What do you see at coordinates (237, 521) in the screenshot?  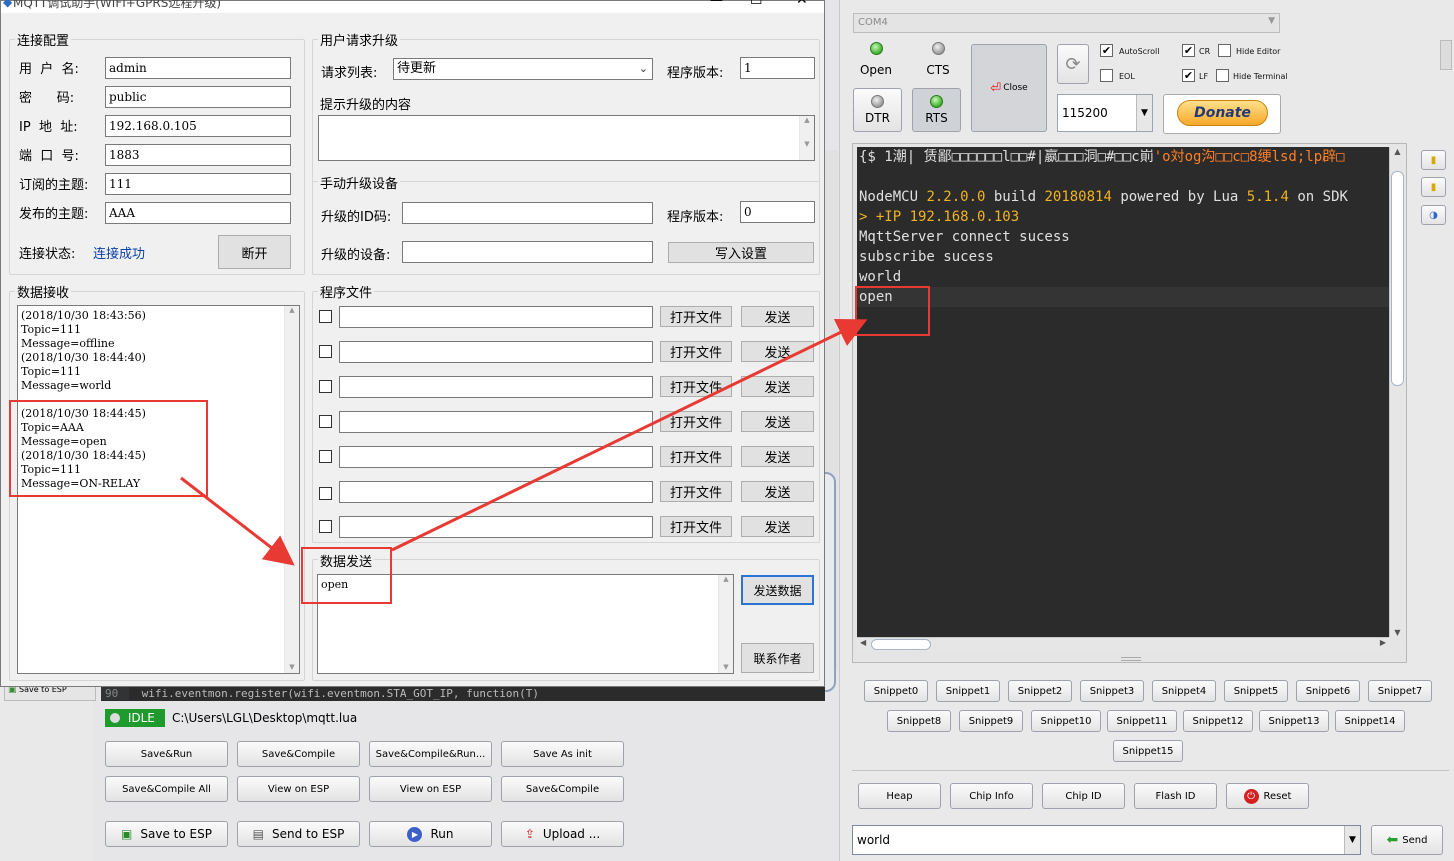 I see `annotation-arrow-recv-to-send` at bounding box center [237, 521].